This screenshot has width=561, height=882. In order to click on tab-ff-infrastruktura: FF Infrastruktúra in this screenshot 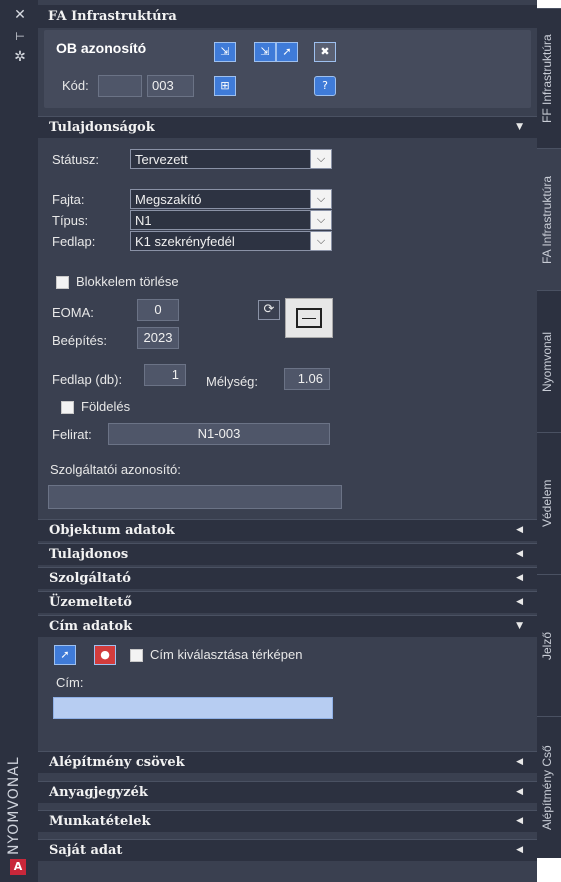, I will do `click(549, 78)`.